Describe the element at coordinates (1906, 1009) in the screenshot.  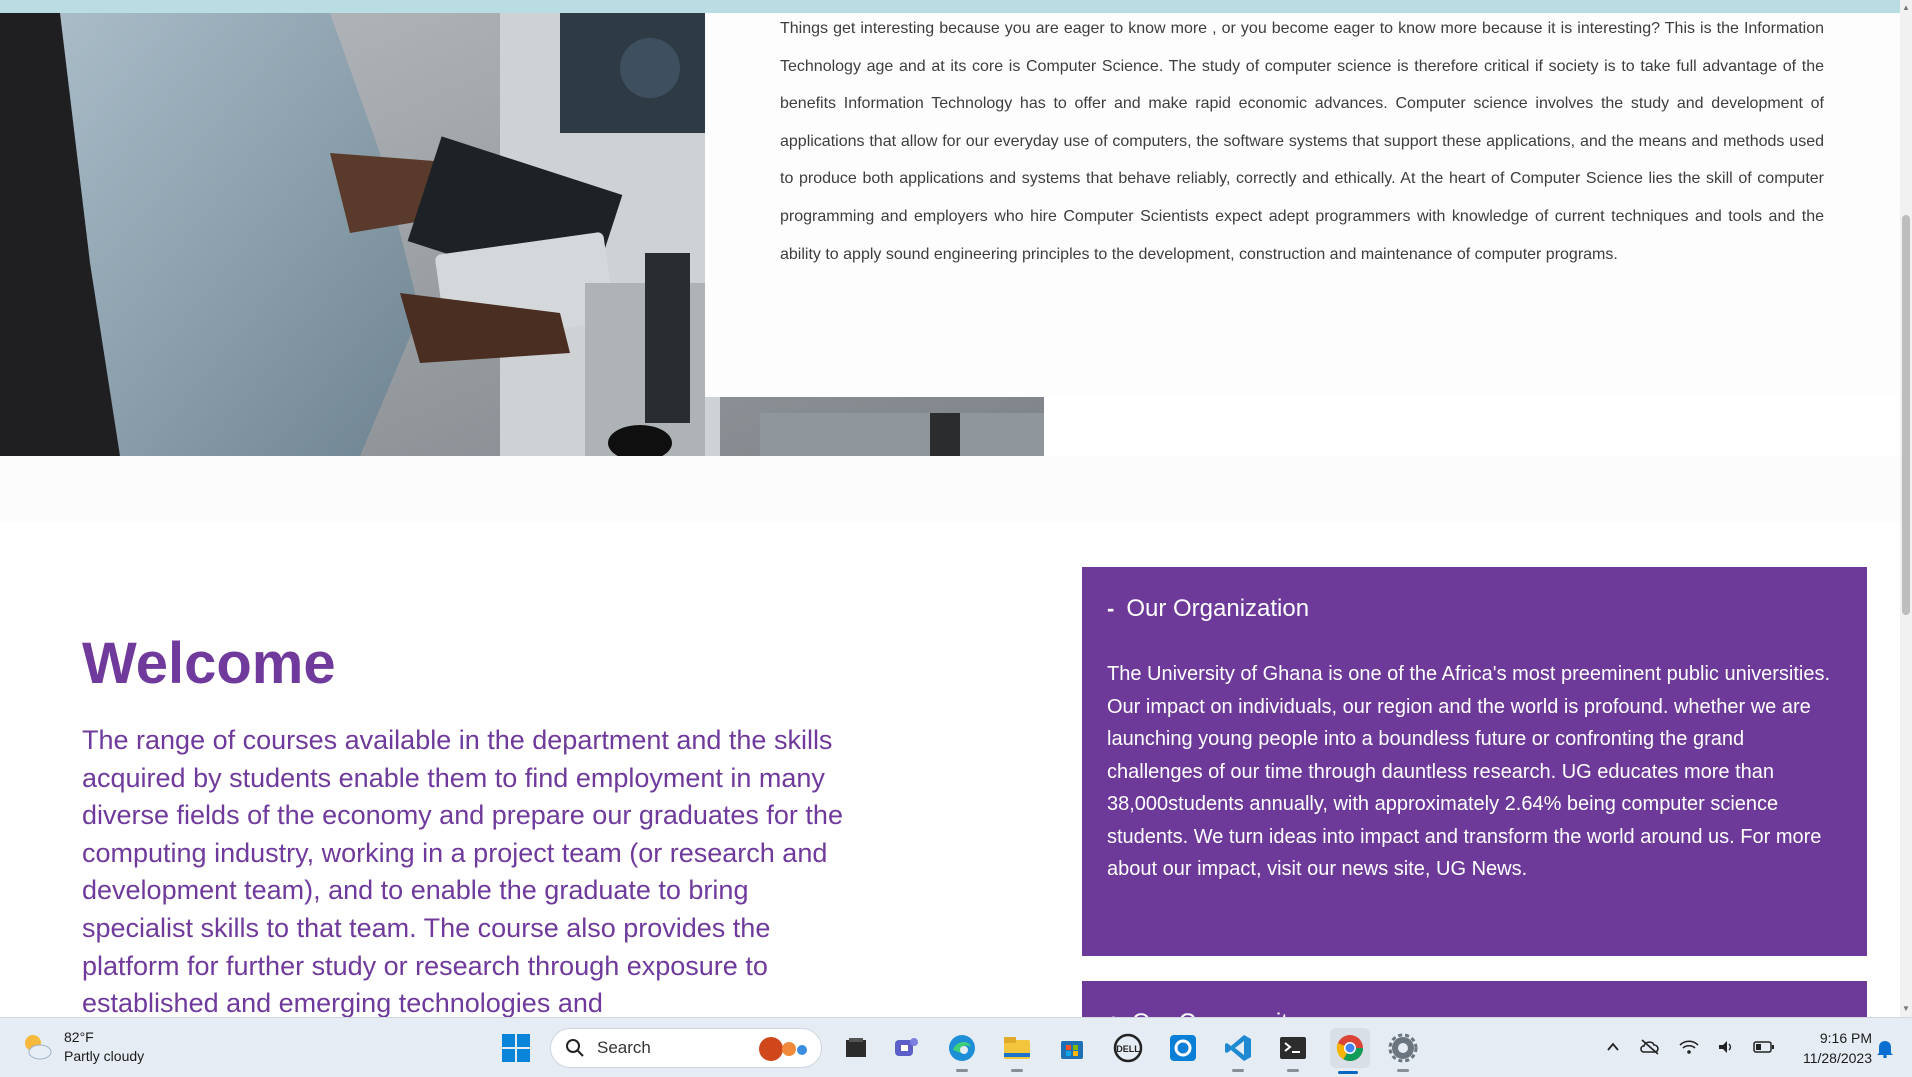
I see `scroll-down-arrow-icon: ▼` at that location.